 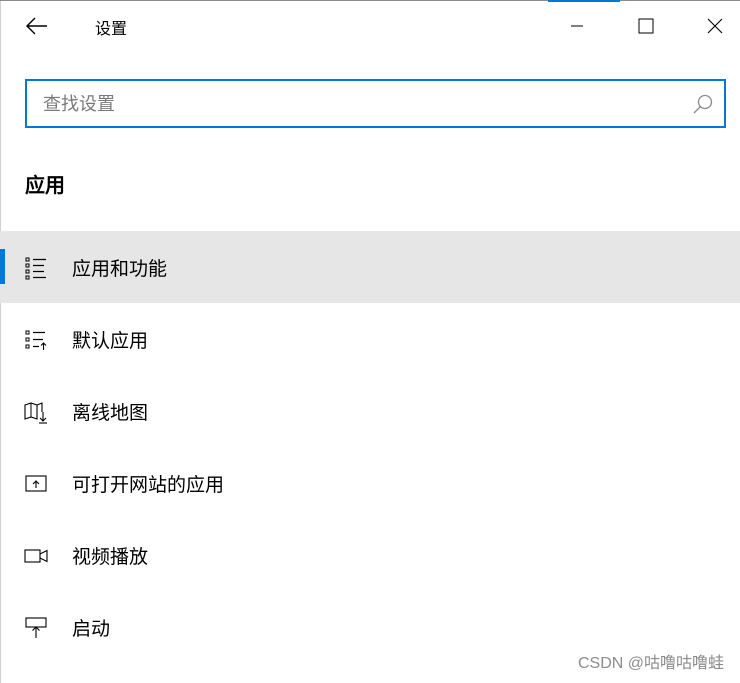 What do you see at coordinates (650, 663) in the screenshot?
I see `watermark: CSDN @咕噜咕噜蛙` at bounding box center [650, 663].